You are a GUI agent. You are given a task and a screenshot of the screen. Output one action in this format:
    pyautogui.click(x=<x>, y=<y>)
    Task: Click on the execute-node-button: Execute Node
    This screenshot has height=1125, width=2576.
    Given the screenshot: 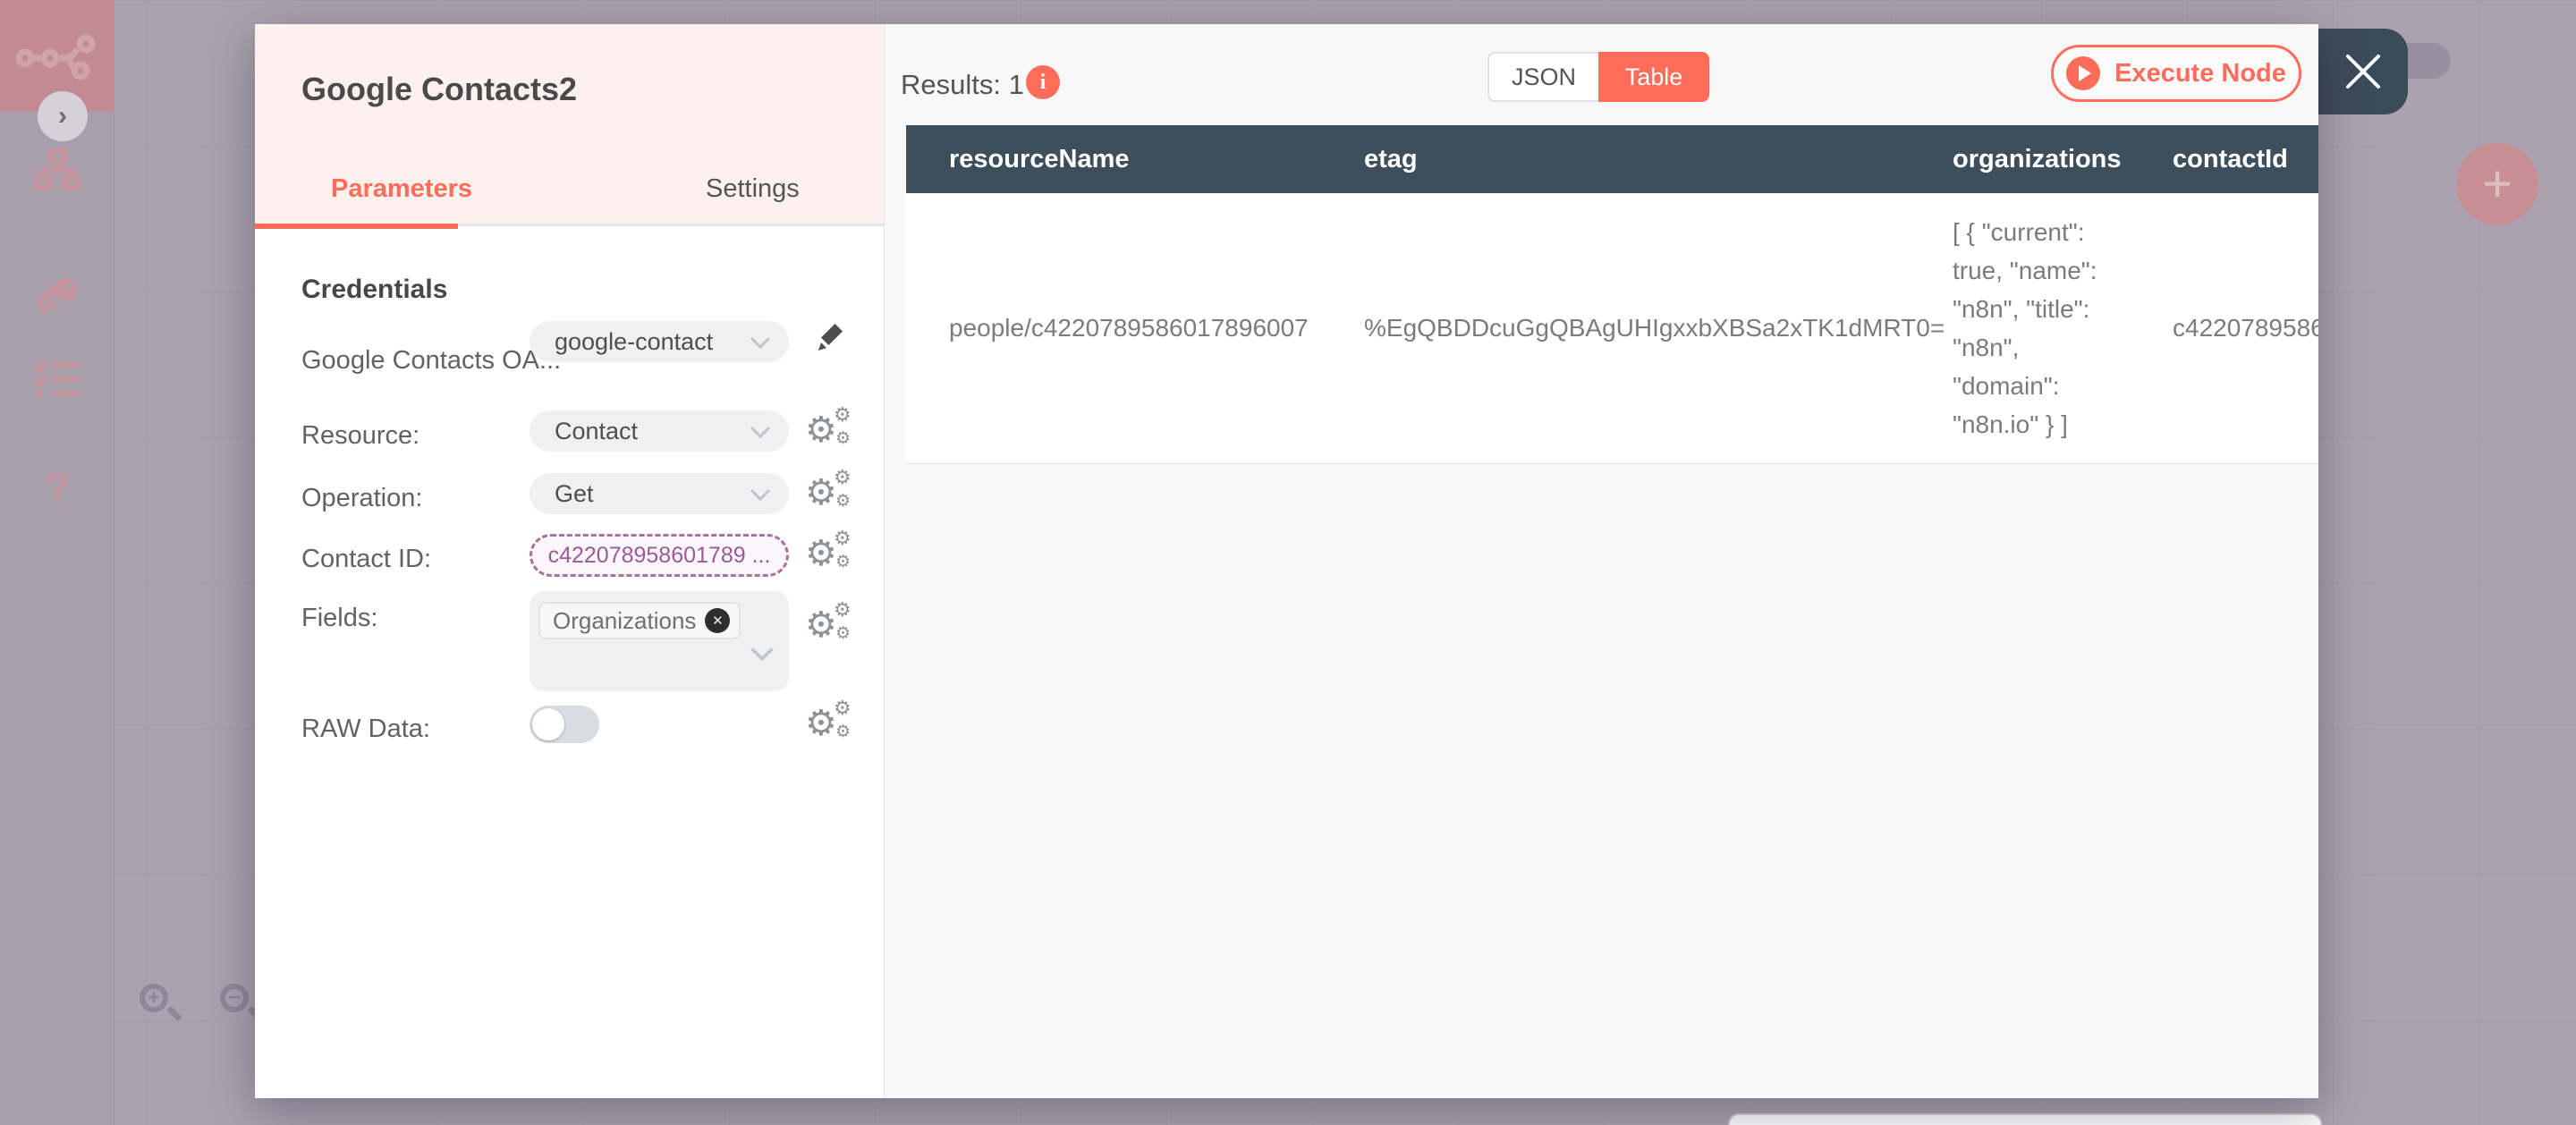 What is the action you would take?
    pyautogui.click(x=2176, y=74)
    